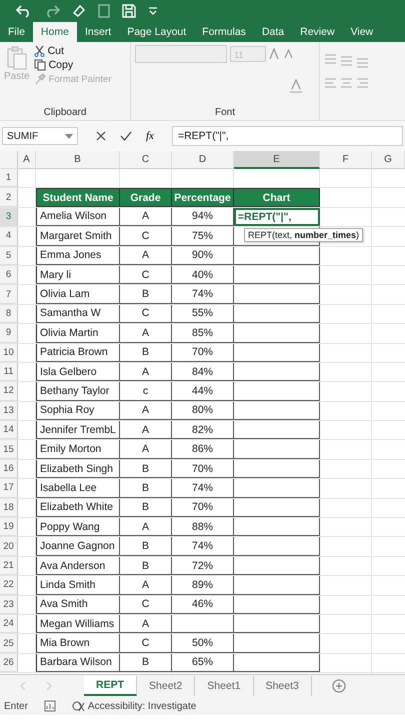  What do you see at coordinates (65, 112) in the screenshot?
I see `group-label: Clipboard` at bounding box center [65, 112].